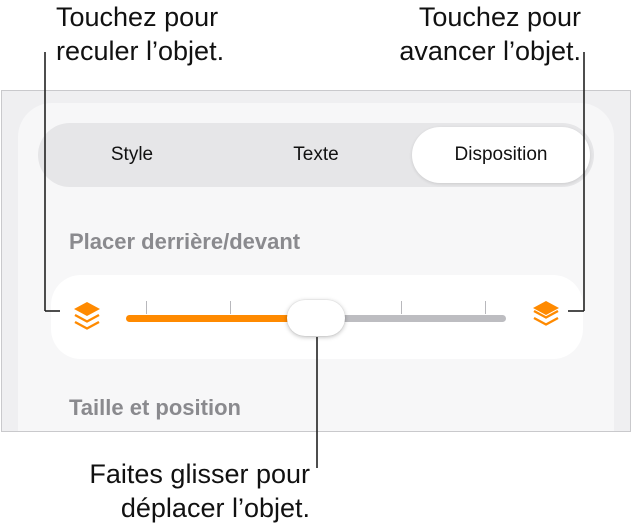 This screenshot has height=529, width=633. What do you see at coordinates (155, 491) in the screenshot?
I see `callout-drag-slider: Faites glisser pour déplacer l’objet.` at bounding box center [155, 491].